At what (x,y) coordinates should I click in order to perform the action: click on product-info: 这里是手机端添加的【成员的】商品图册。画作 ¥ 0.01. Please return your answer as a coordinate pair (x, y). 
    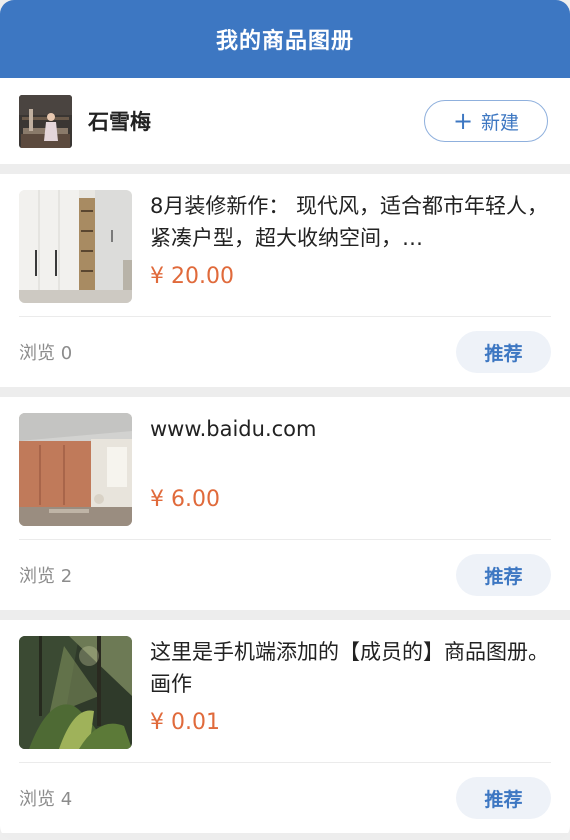
    Looking at the image, I should click on (350, 699).